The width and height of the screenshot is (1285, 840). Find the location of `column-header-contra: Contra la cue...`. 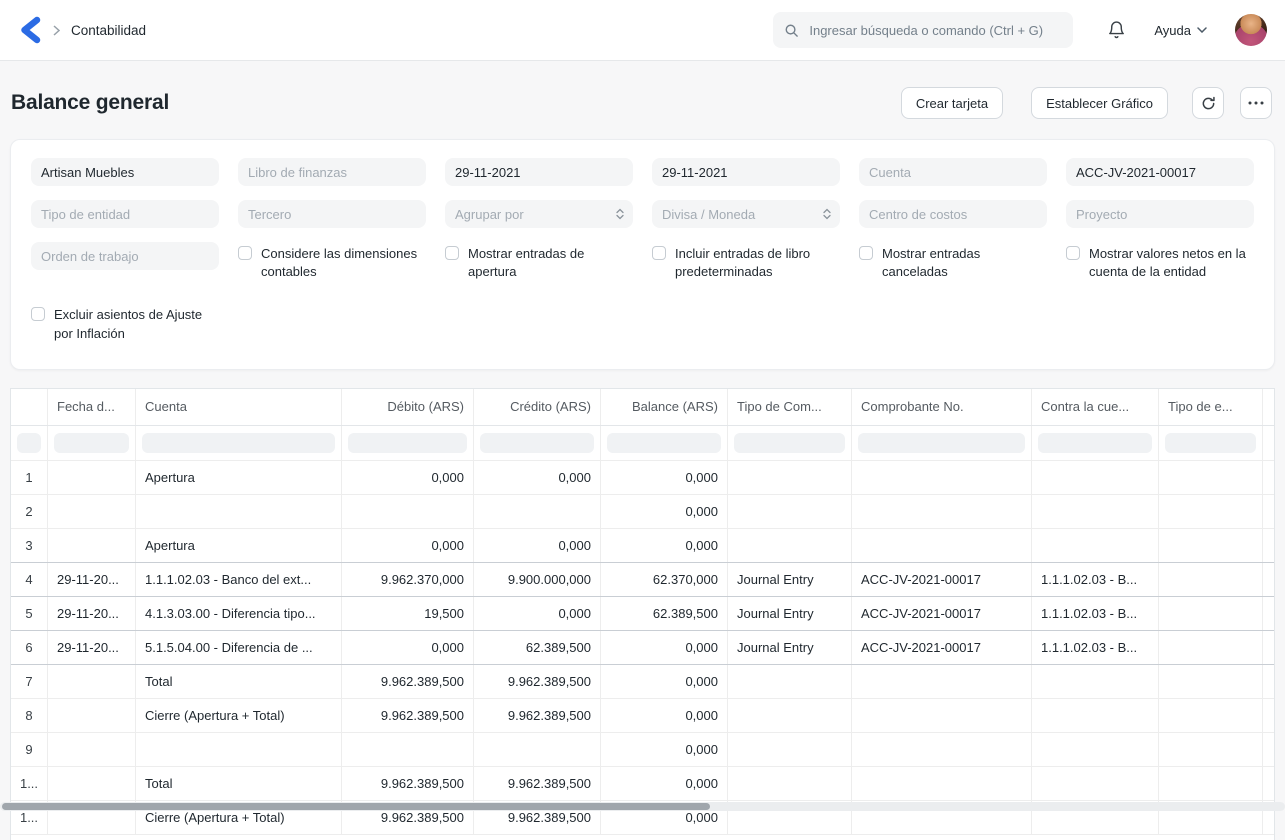

column-header-contra: Contra la cue... is located at coordinates (1095, 406).